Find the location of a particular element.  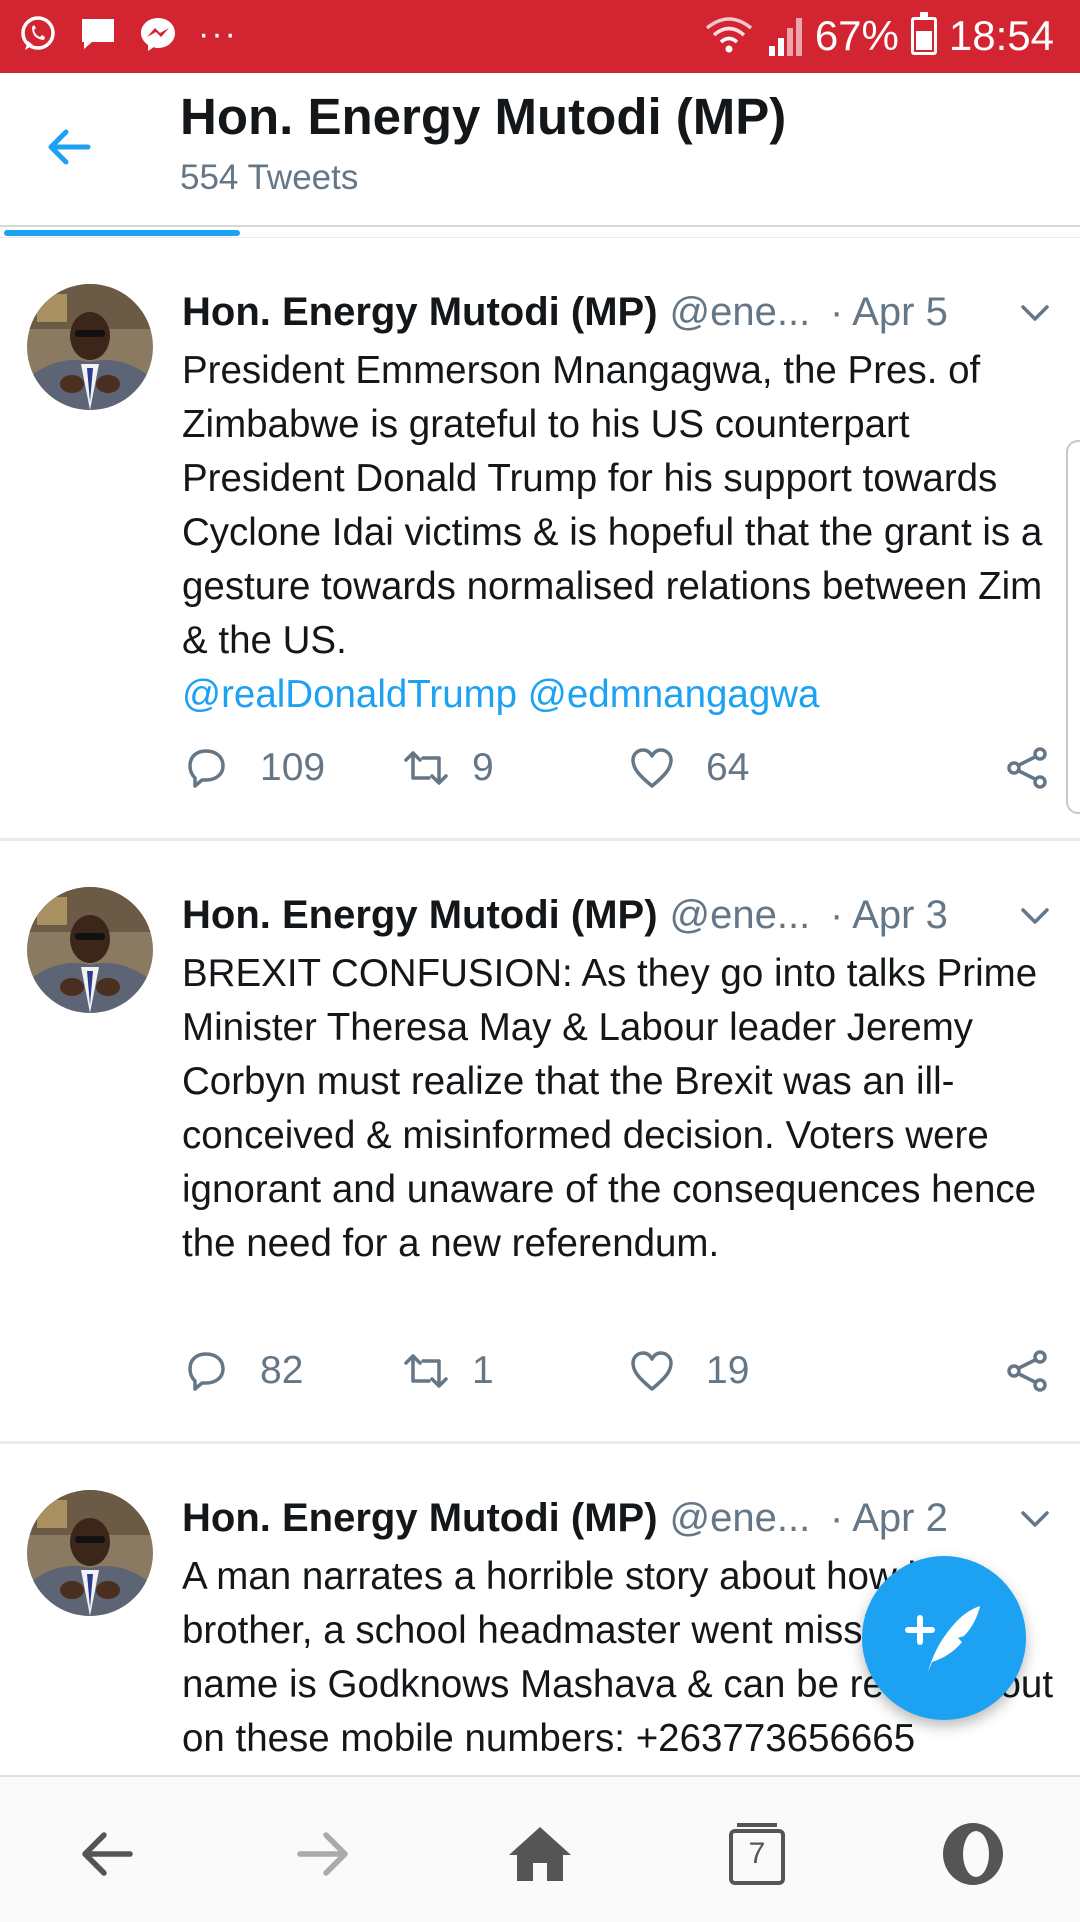

compose-tweet-button is located at coordinates (944, 1638).